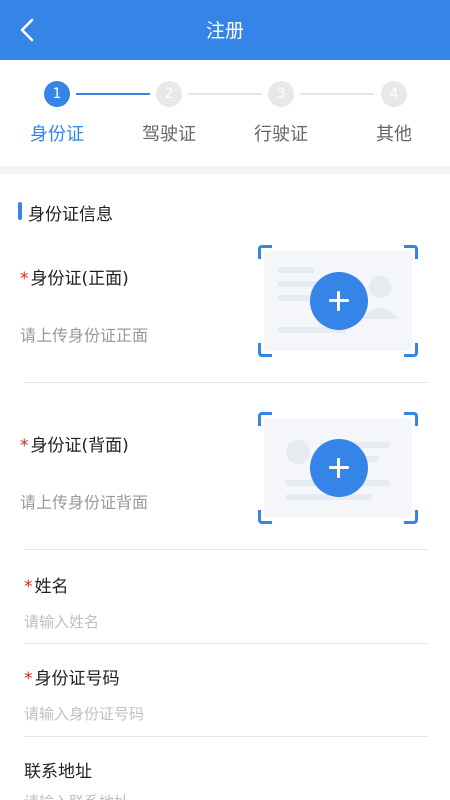 The image size is (450, 800). What do you see at coordinates (51, 587) in the screenshot?
I see `name-label-text: 姓名` at bounding box center [51, 587].